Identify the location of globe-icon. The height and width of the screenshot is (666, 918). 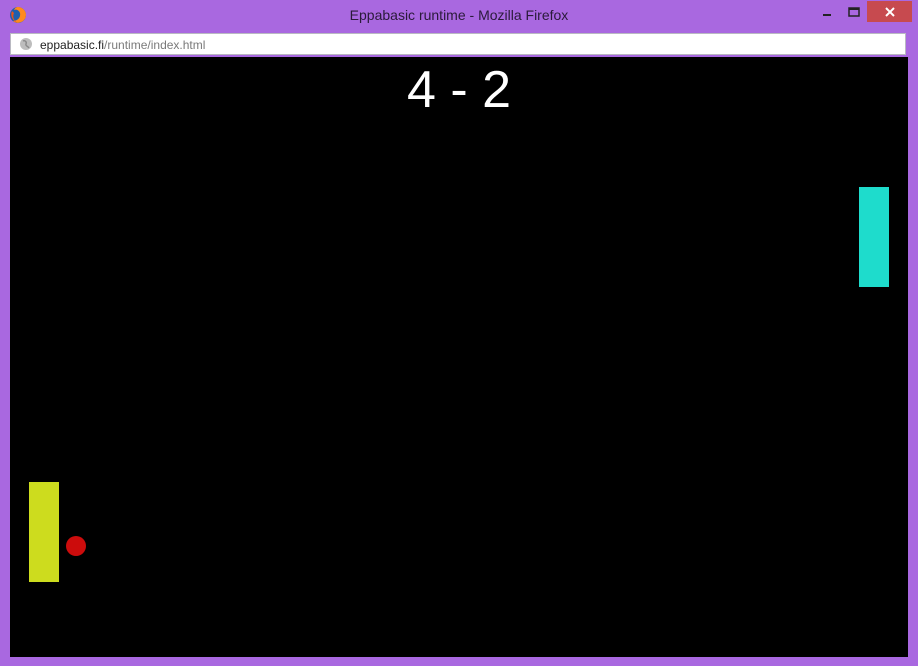
(26, 44).